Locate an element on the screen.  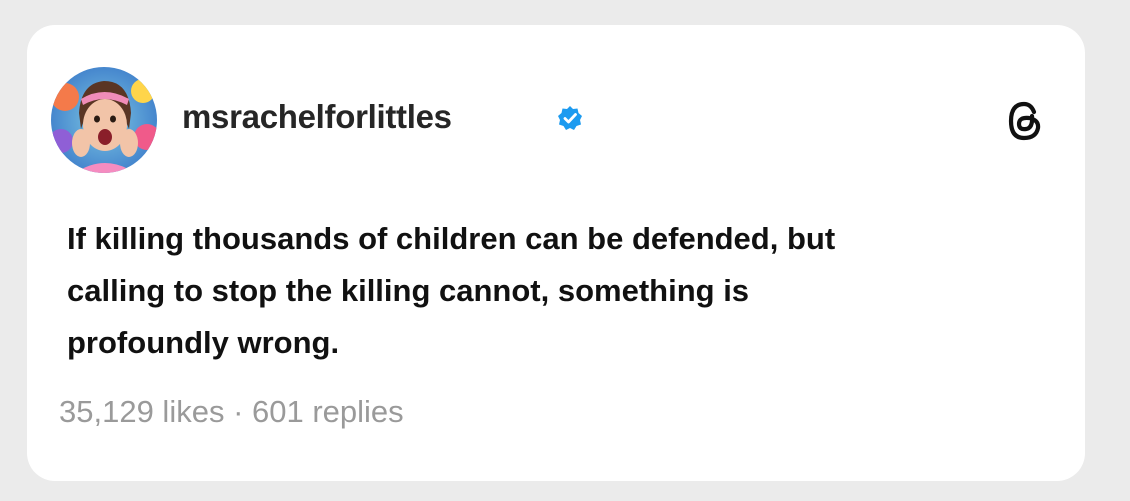
username: msrachelforlittles is located at coordinates (317, 117).